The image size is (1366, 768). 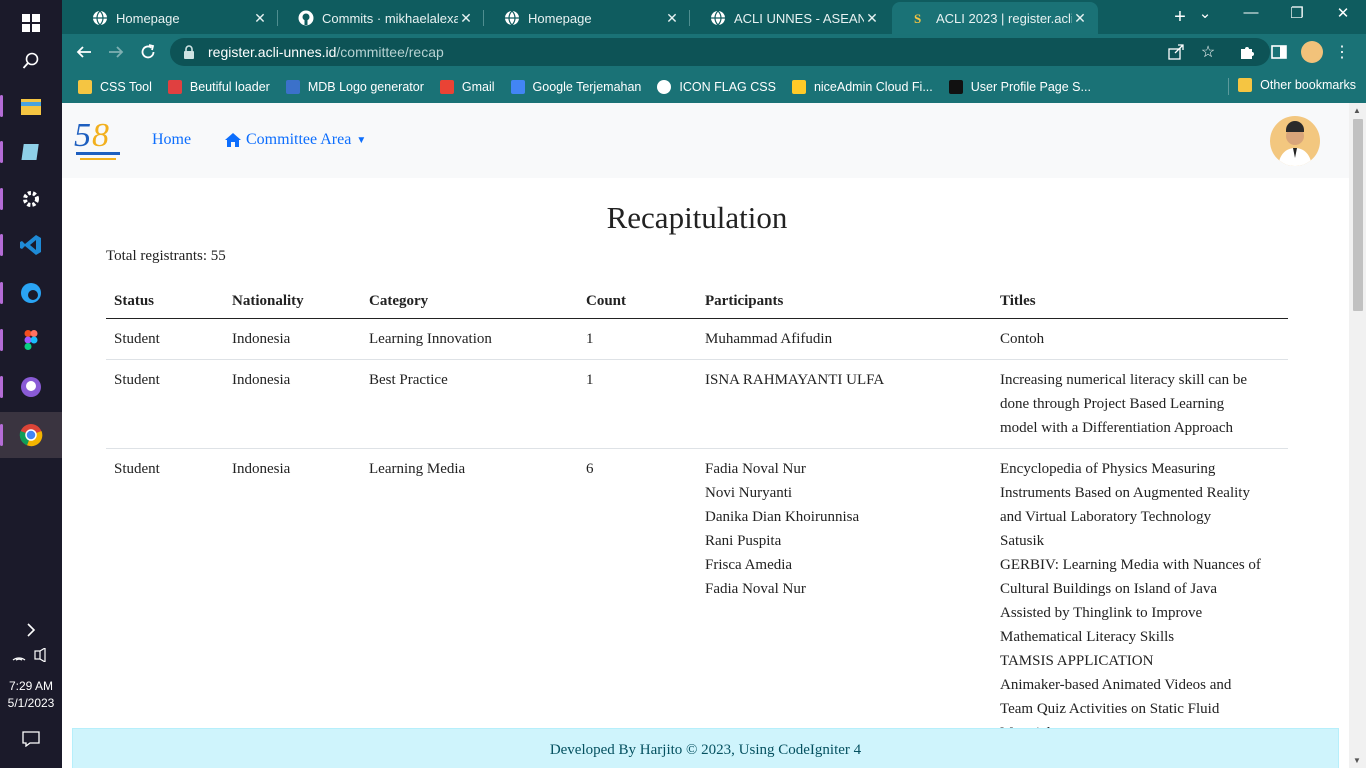 I want to click on tab-homepage-1: Homepage ✕, so click(x=175, y=18).